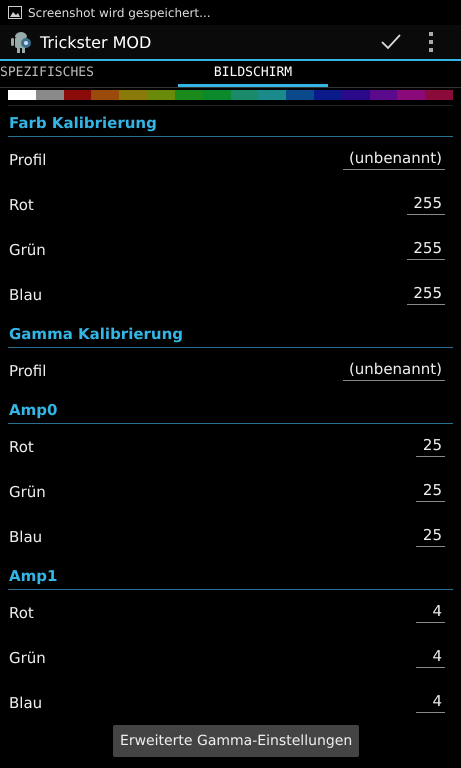  Describe the element at coordinates (431, 42) in the screenshot. I see `menu-icon` at that location.